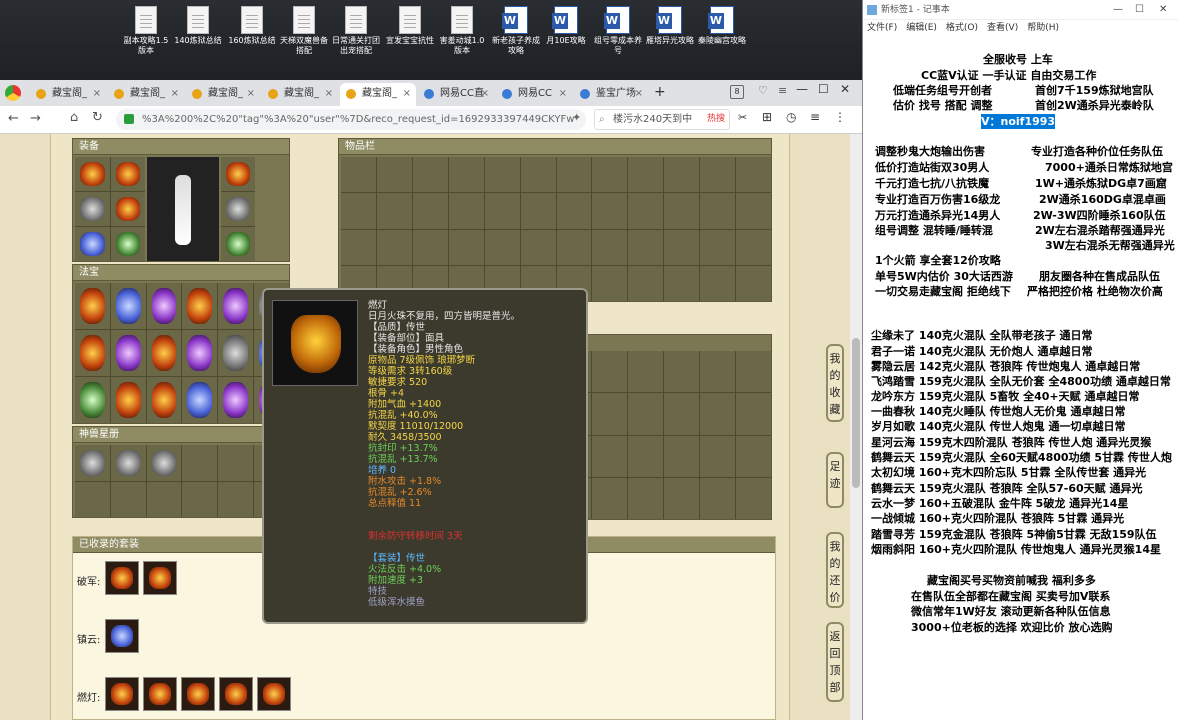  Describe the element at coordinates (882, 28) in the screenshot. I see `notepad-menu-item: 文件(F)` at that location.